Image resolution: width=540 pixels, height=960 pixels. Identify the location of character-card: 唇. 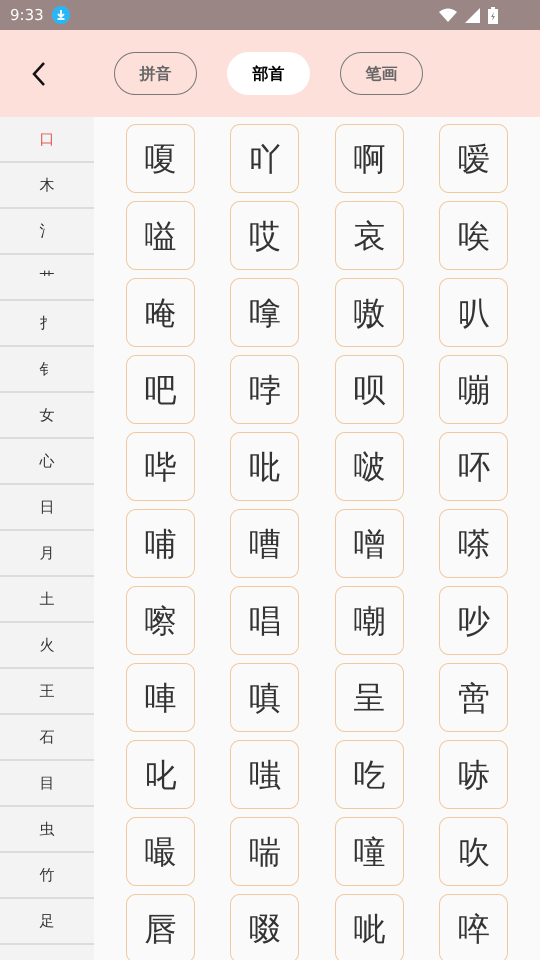
(160, 927).